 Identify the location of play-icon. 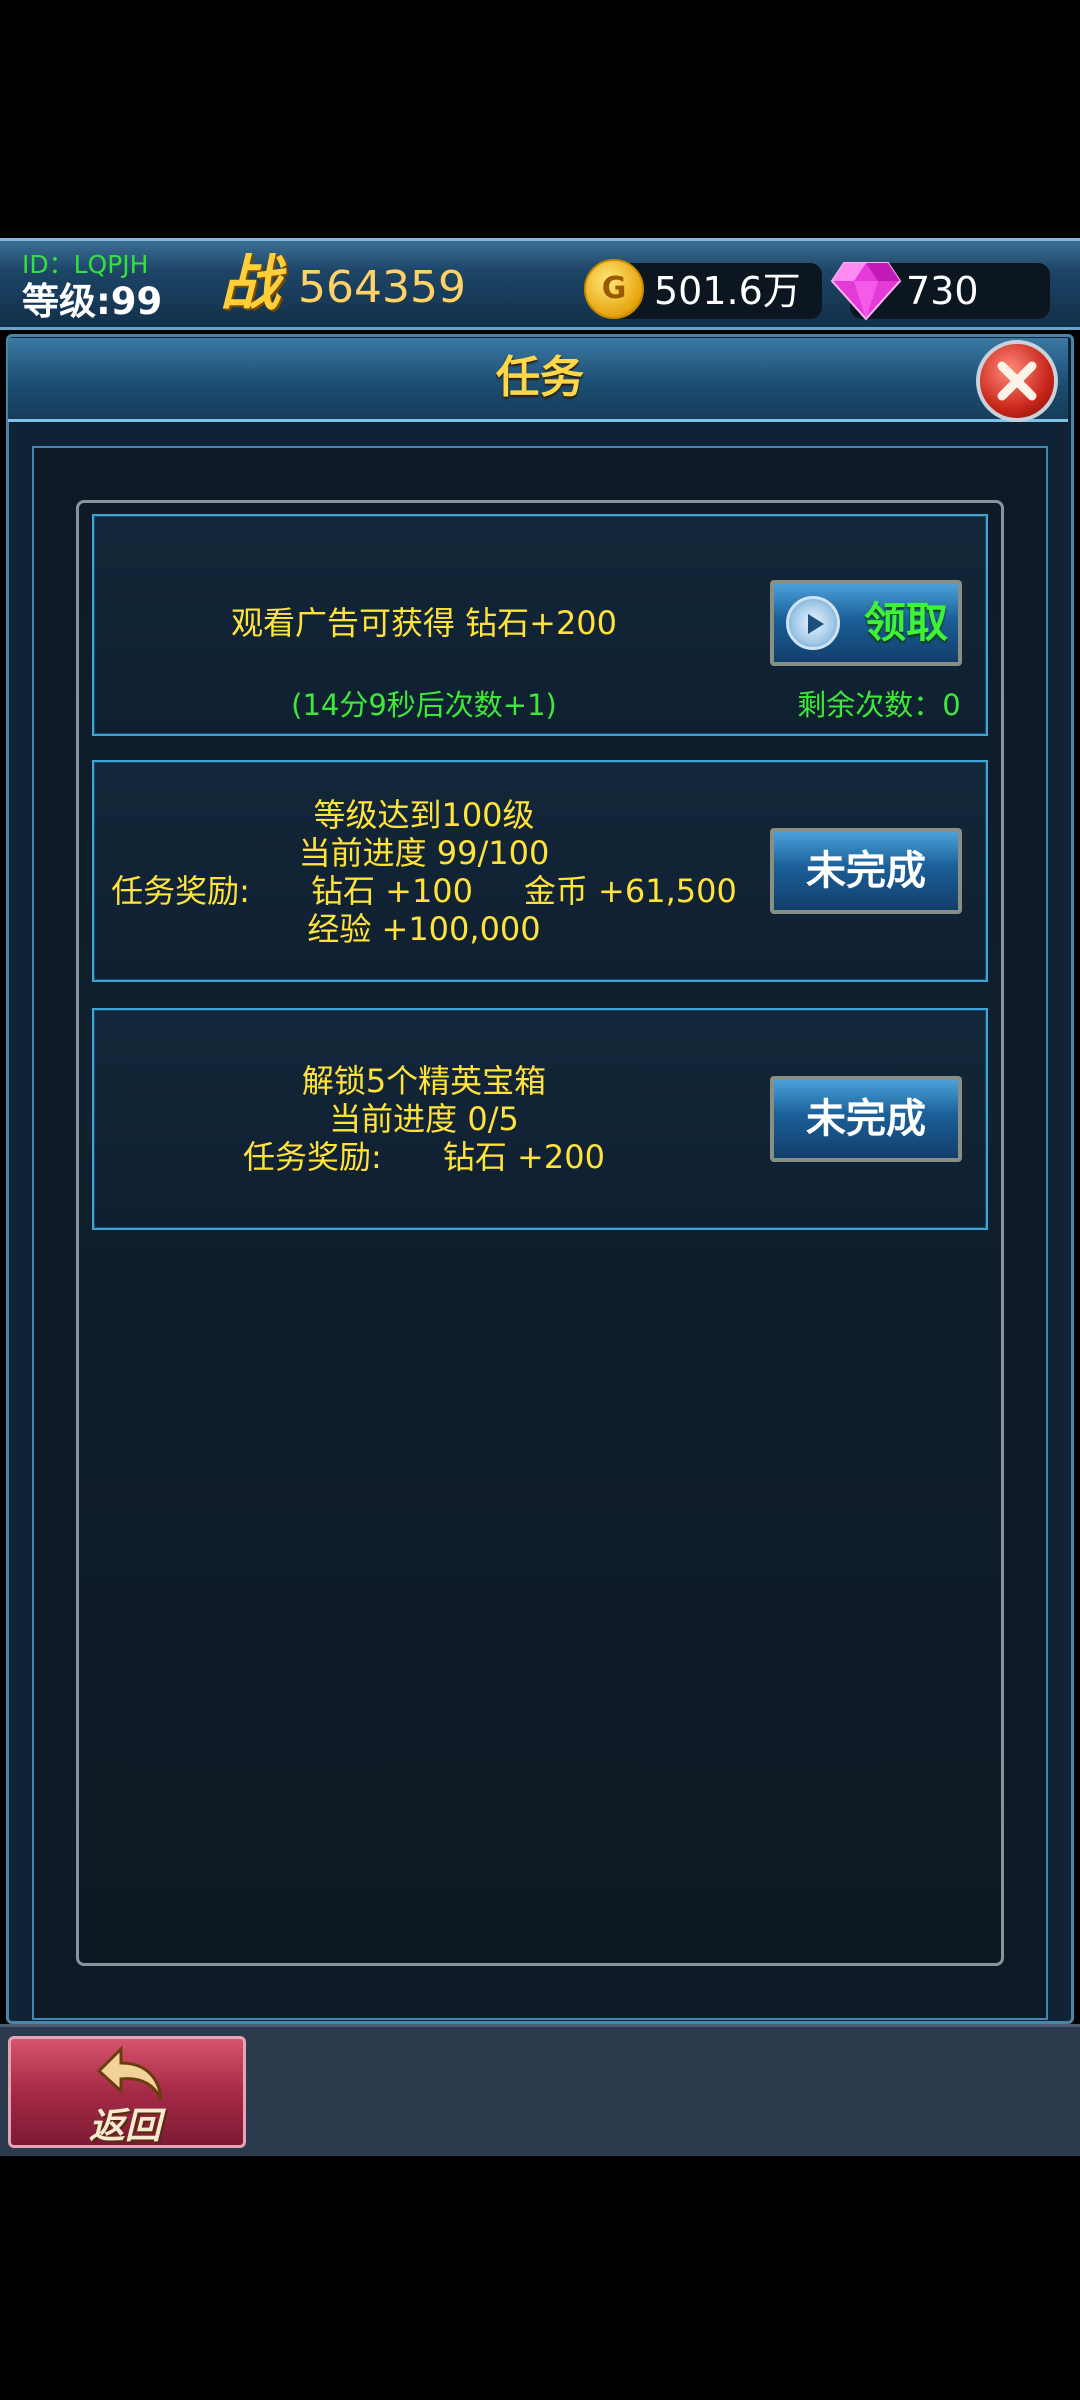
(813, 623).